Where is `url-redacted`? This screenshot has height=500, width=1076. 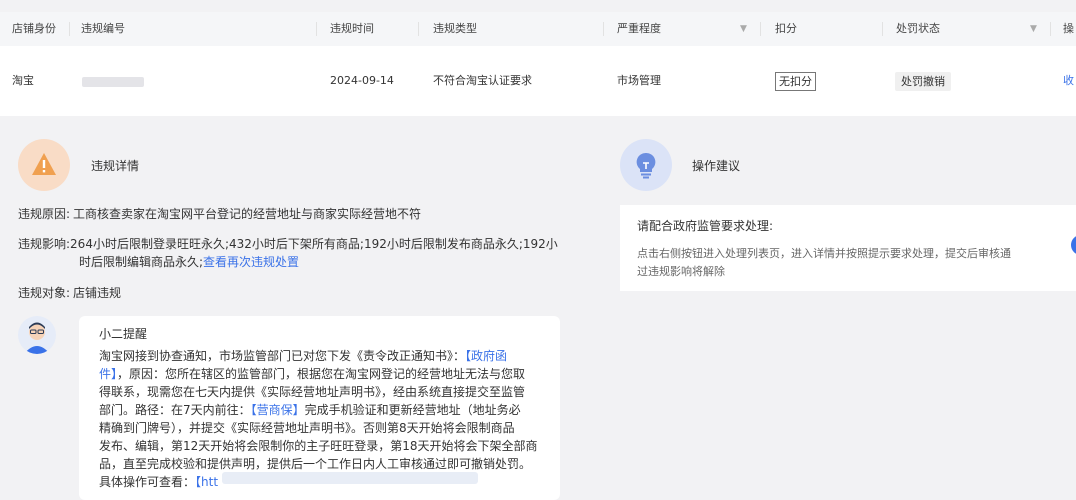
url-redacted is located at coordinates (350, 478).